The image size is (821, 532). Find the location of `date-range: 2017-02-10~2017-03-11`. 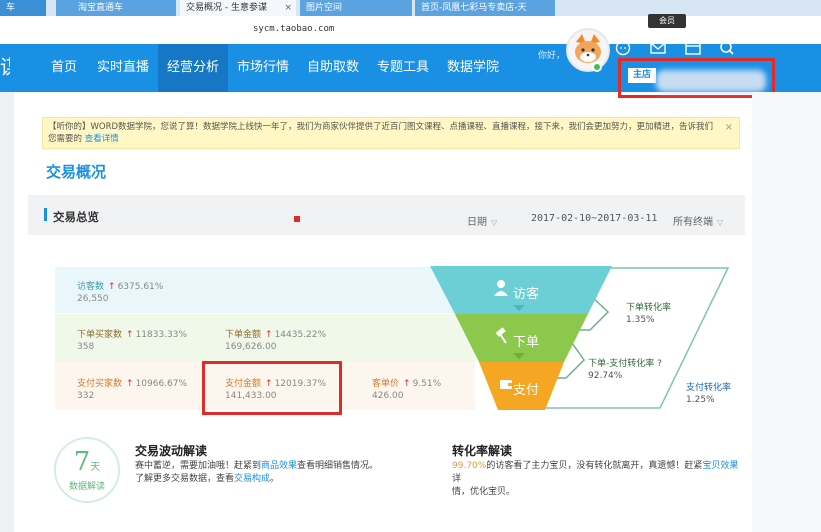

date-range: 2017-02-10~2017-03-11 is located at coordinates (594, 218).